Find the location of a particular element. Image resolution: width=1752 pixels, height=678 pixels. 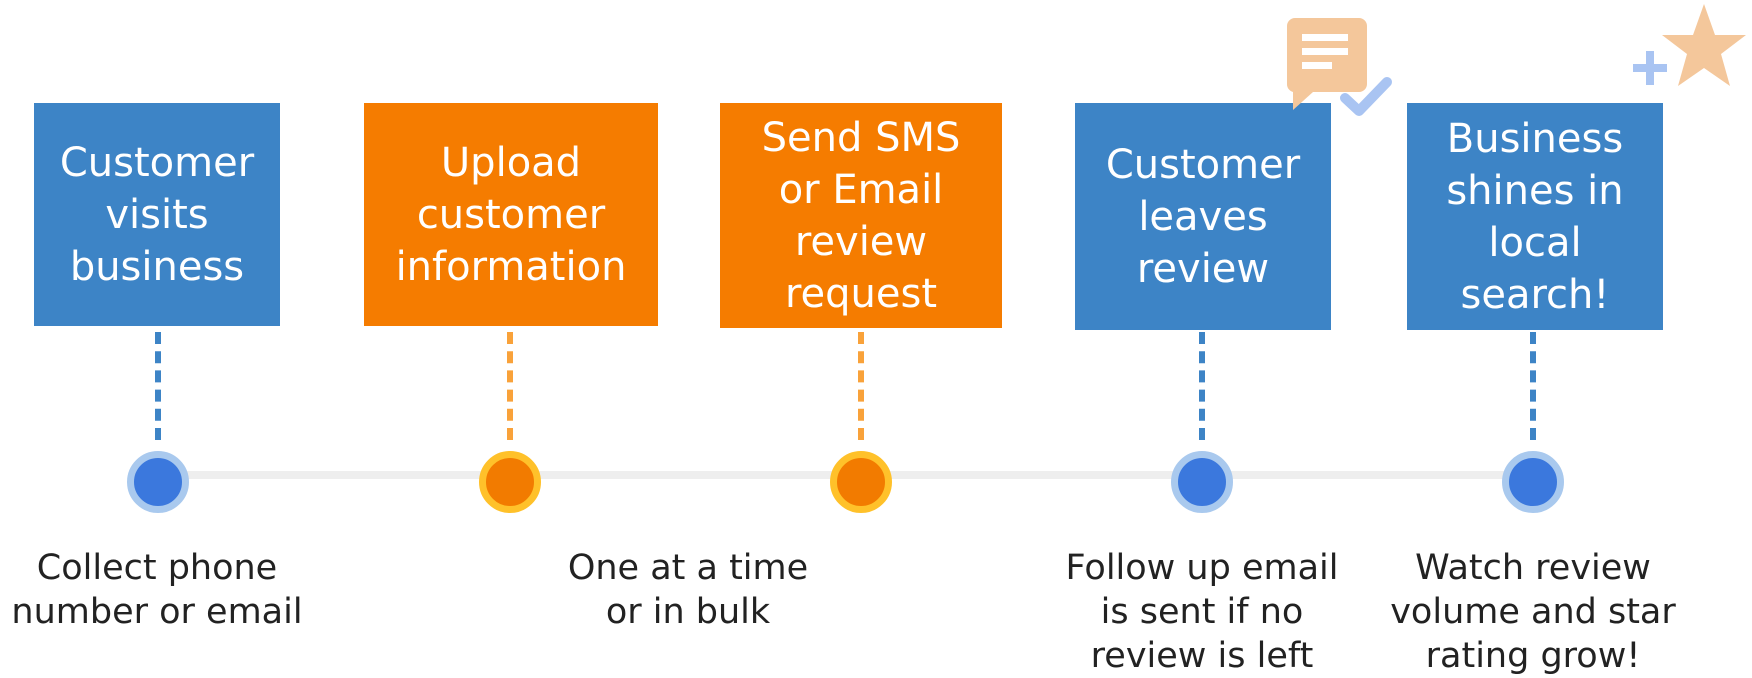

step-box-business-shines: Business shines in local search! is located at coordinates (1535, 216).